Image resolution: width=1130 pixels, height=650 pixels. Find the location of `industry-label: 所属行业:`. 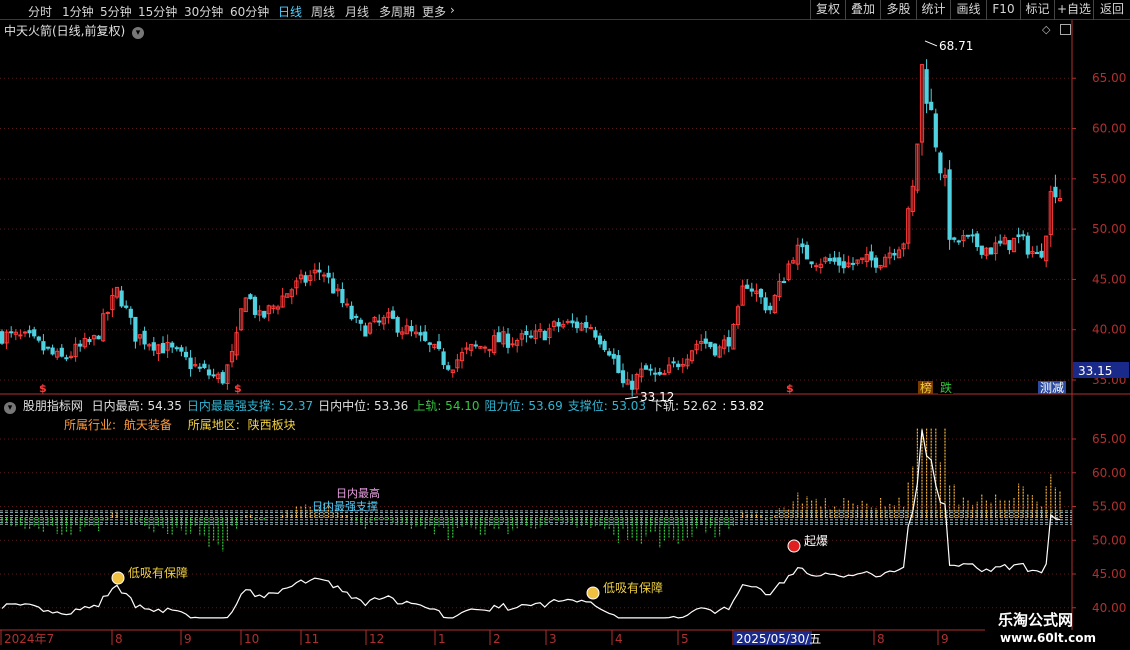

industry-label: 所属行业: is located at coordinates (90, 425).